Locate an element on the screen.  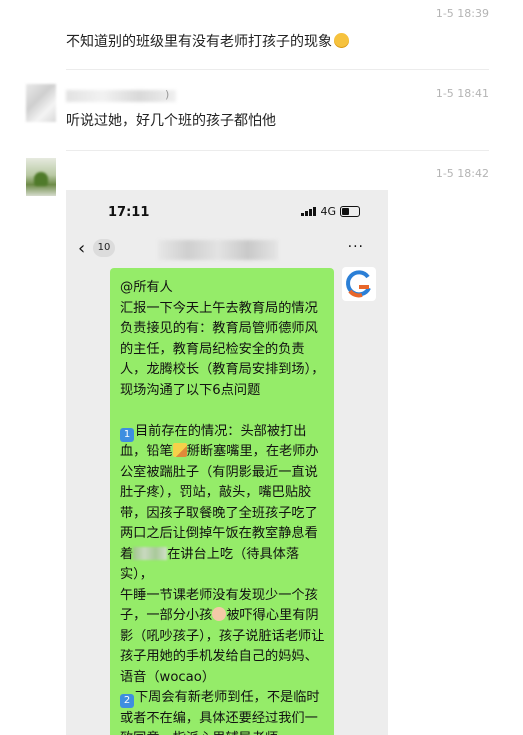
g-logo-icon is located at coordinates (358, 284).